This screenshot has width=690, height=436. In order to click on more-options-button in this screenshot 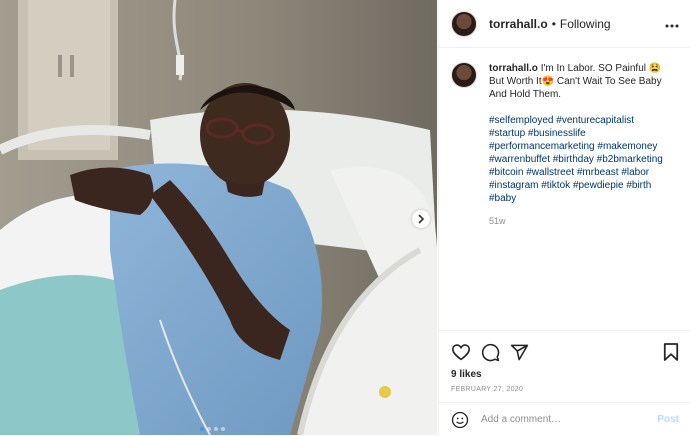, I will do `click(672, 24)`.